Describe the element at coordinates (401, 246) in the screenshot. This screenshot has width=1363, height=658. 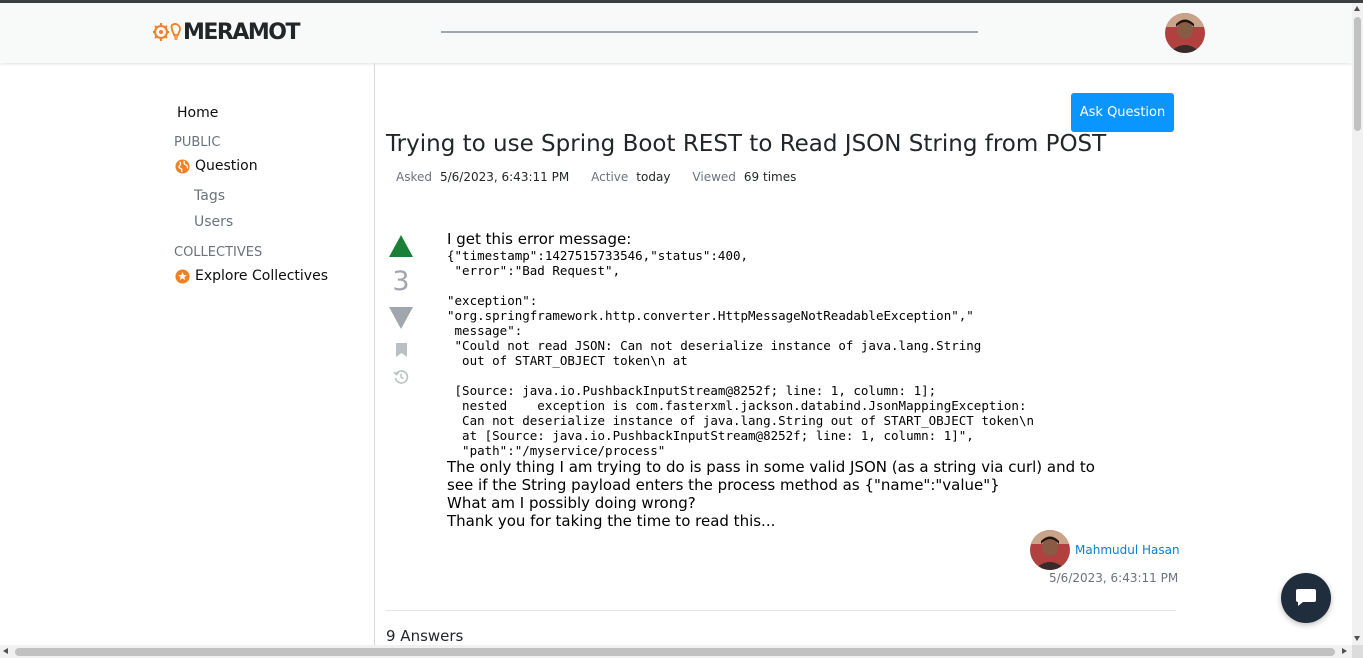
I see `upvote-arrow-icon` at that location.